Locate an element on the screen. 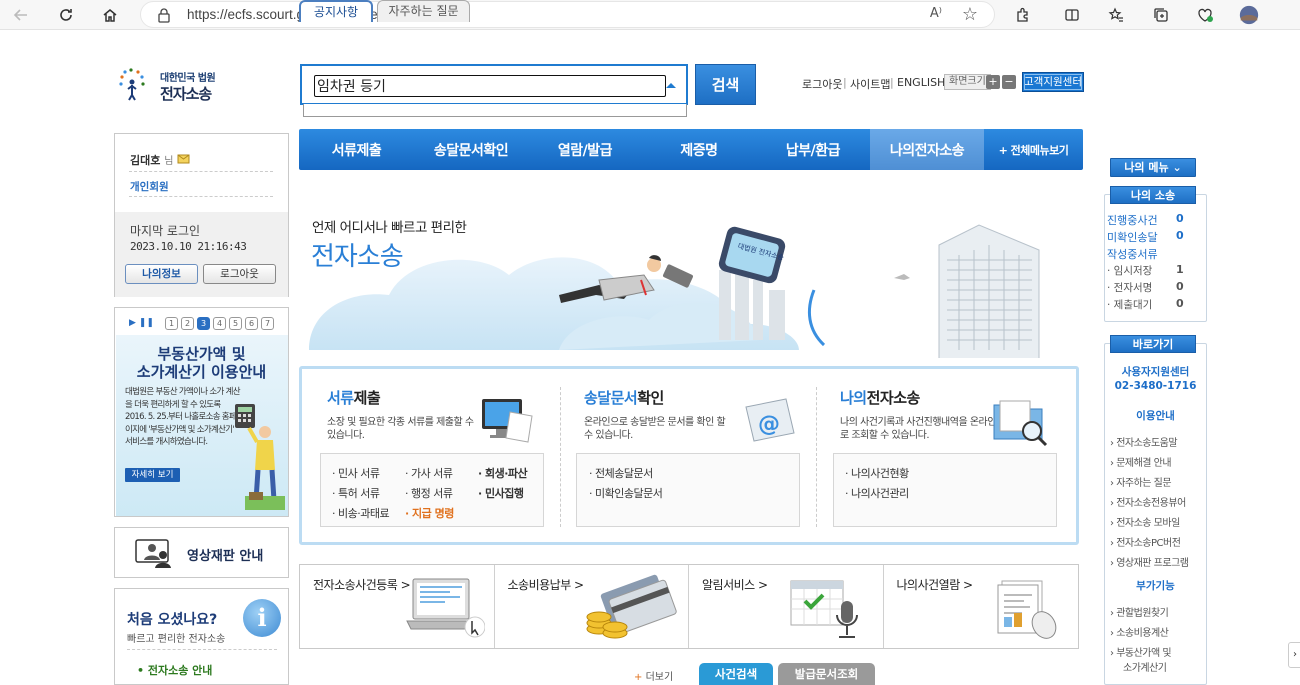 This screenshot has width=1300, height=685. link-civil-execution: · 민사집행 is located at coordinates (501, 493).